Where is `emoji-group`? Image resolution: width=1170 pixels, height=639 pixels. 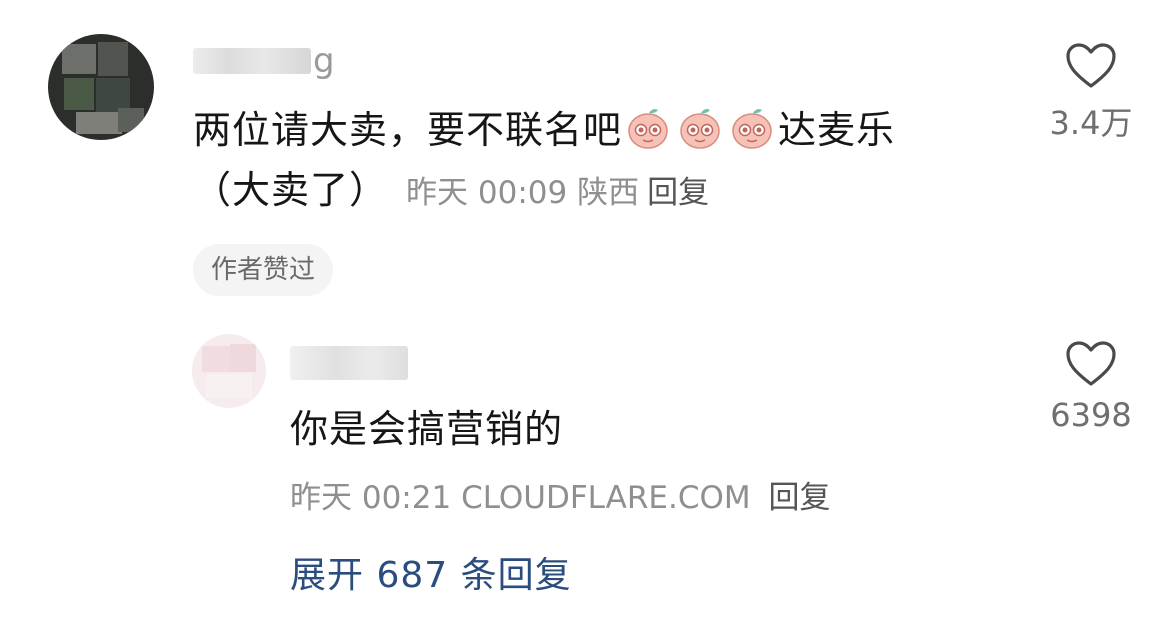
emoji-group is located at coordinates (700, 130).